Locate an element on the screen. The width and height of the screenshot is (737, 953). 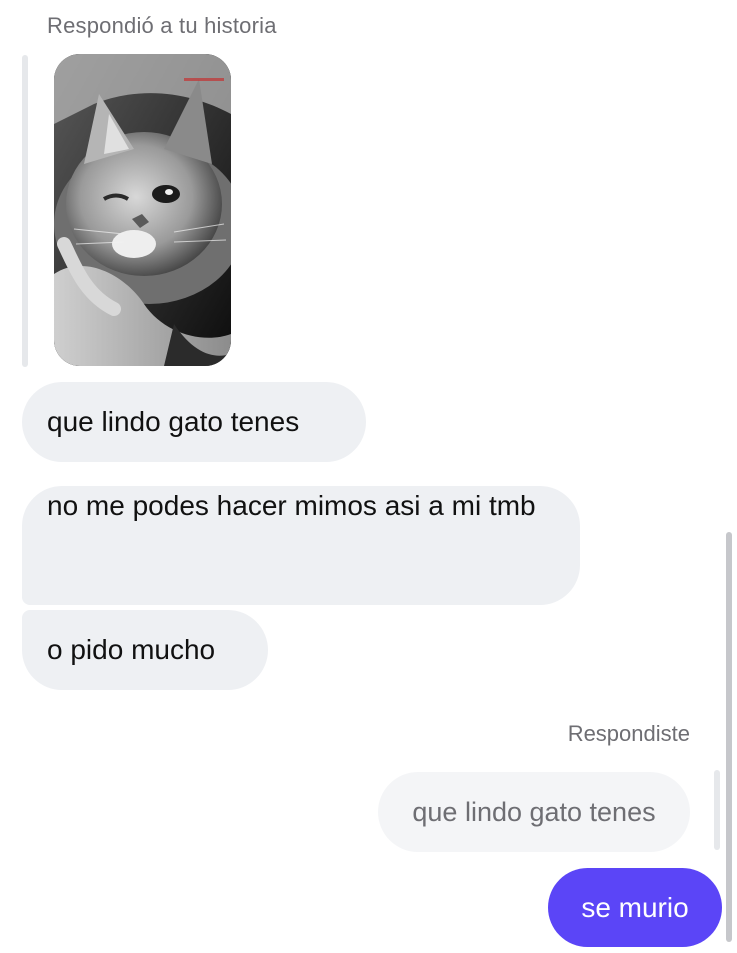
quoted-reply-bubble: que lindo gato tenes is located at coordinates (534, 812).